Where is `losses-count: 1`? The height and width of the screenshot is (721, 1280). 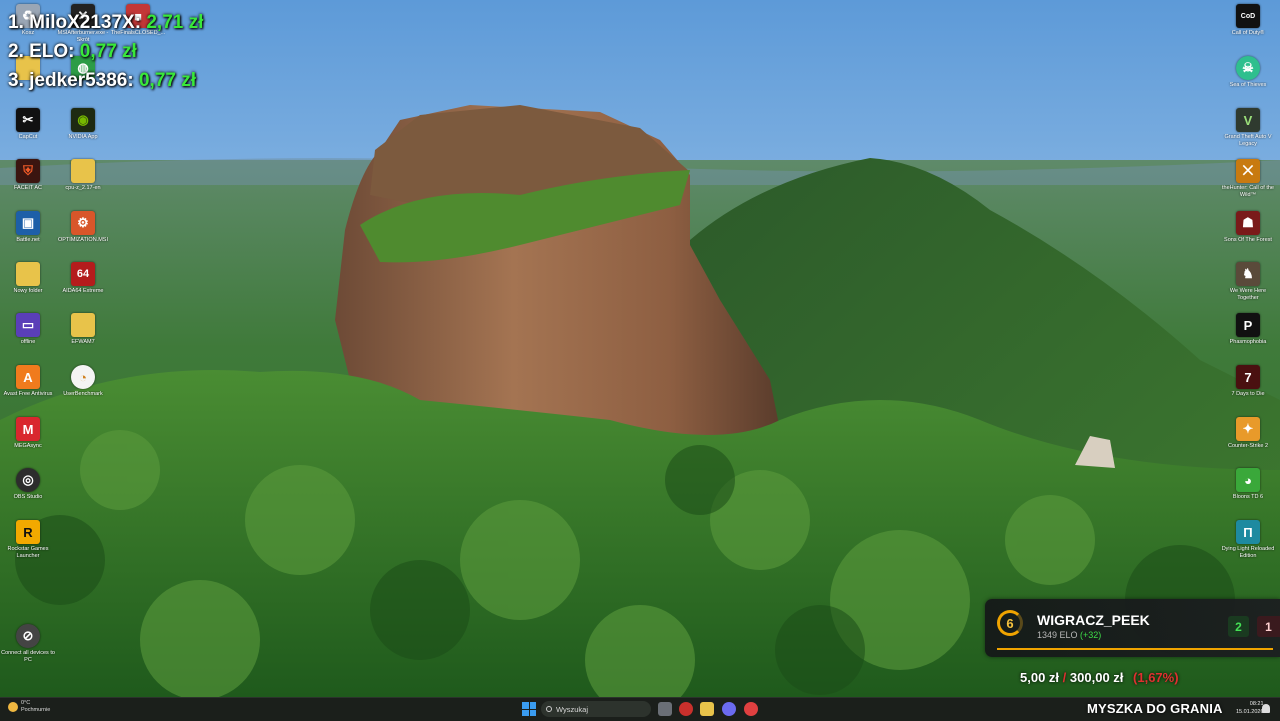 losses-count: 1 is located at coordinates (1268, 626).